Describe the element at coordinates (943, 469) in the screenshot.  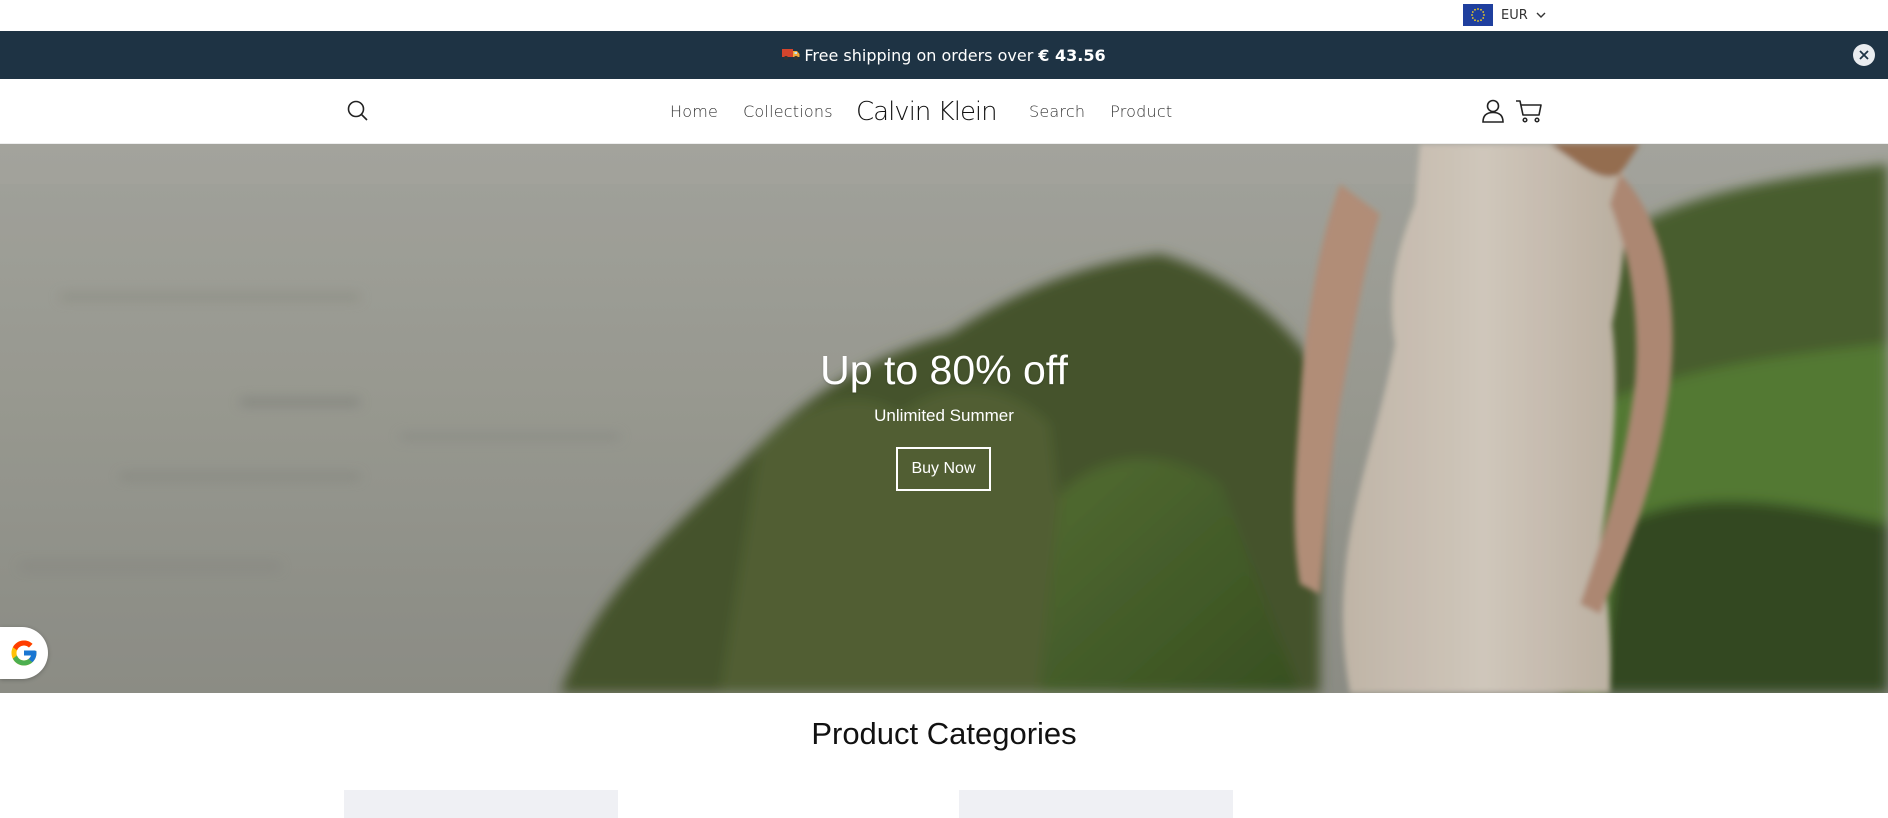
I see `buy-now-button: Buy Now` at that location.